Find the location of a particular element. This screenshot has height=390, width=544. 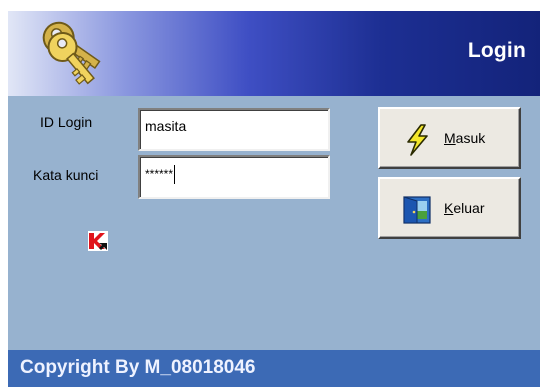

keluar-label: Keluar is located at coordinates (464, 208).